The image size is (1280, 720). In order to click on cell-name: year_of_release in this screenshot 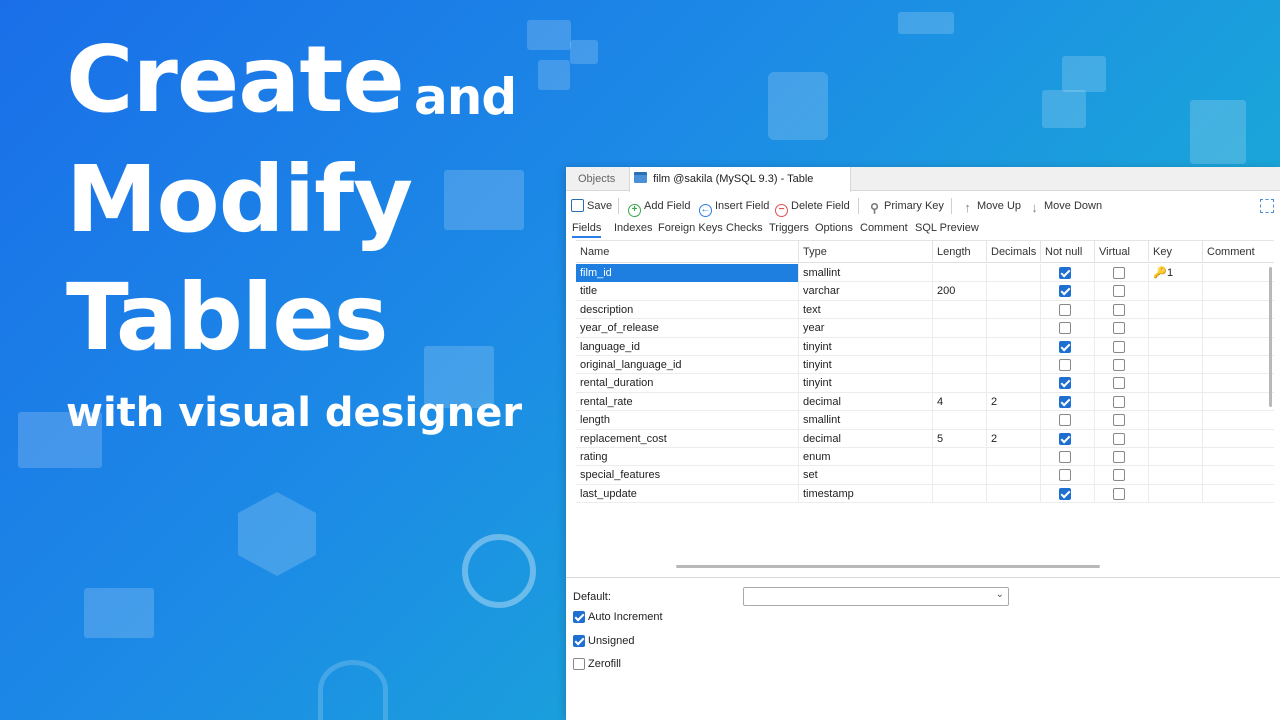, I will do `click(687, 328)`.